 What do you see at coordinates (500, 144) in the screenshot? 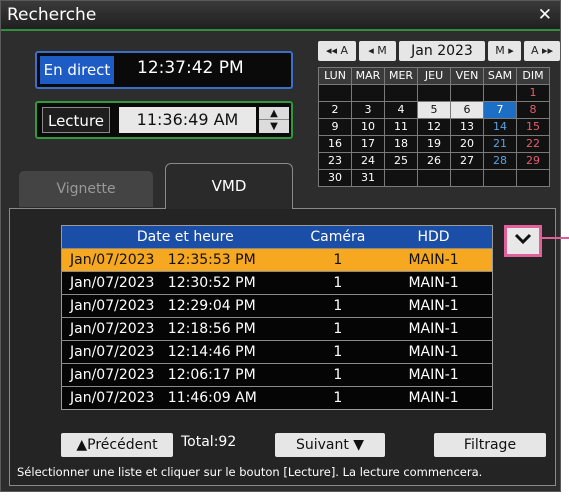
I see `calendar-day: 21` at bounding box center [500, 144].